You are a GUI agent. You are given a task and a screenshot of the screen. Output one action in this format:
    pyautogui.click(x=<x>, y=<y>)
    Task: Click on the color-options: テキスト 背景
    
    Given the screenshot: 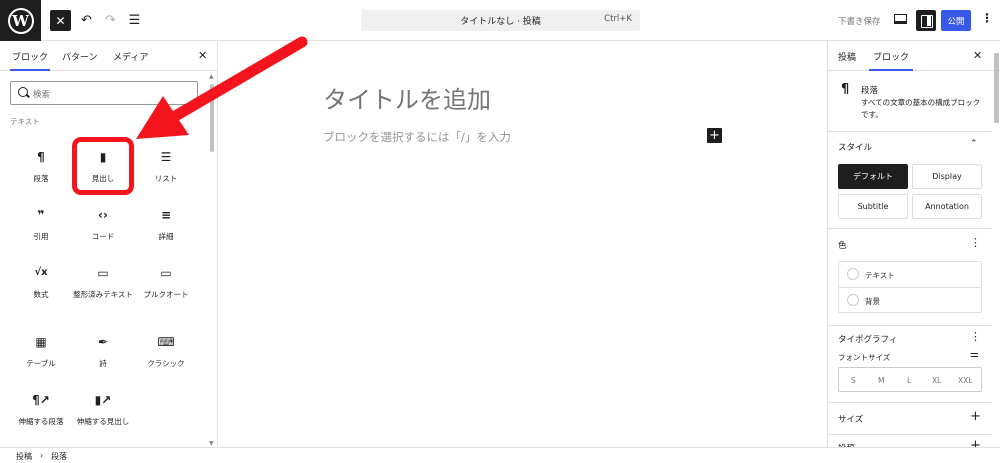 What is the action you would take?
    pyautogui.click(x=910, y=287)
    